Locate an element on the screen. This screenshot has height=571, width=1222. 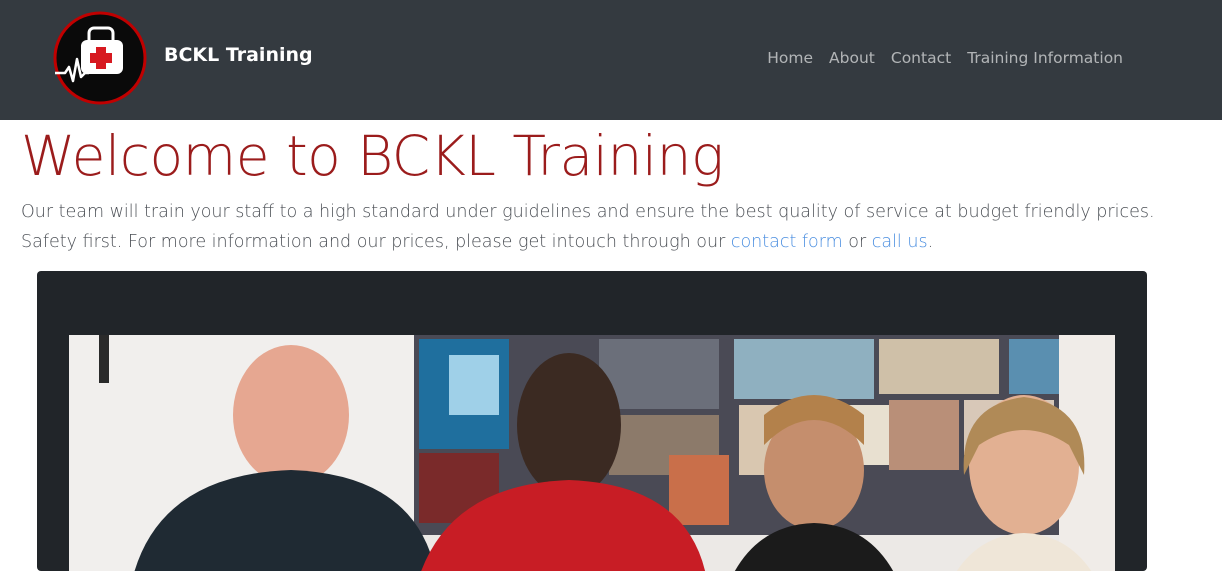
nav-training-information-link: Training Information is located at coordinates (1041, 58).